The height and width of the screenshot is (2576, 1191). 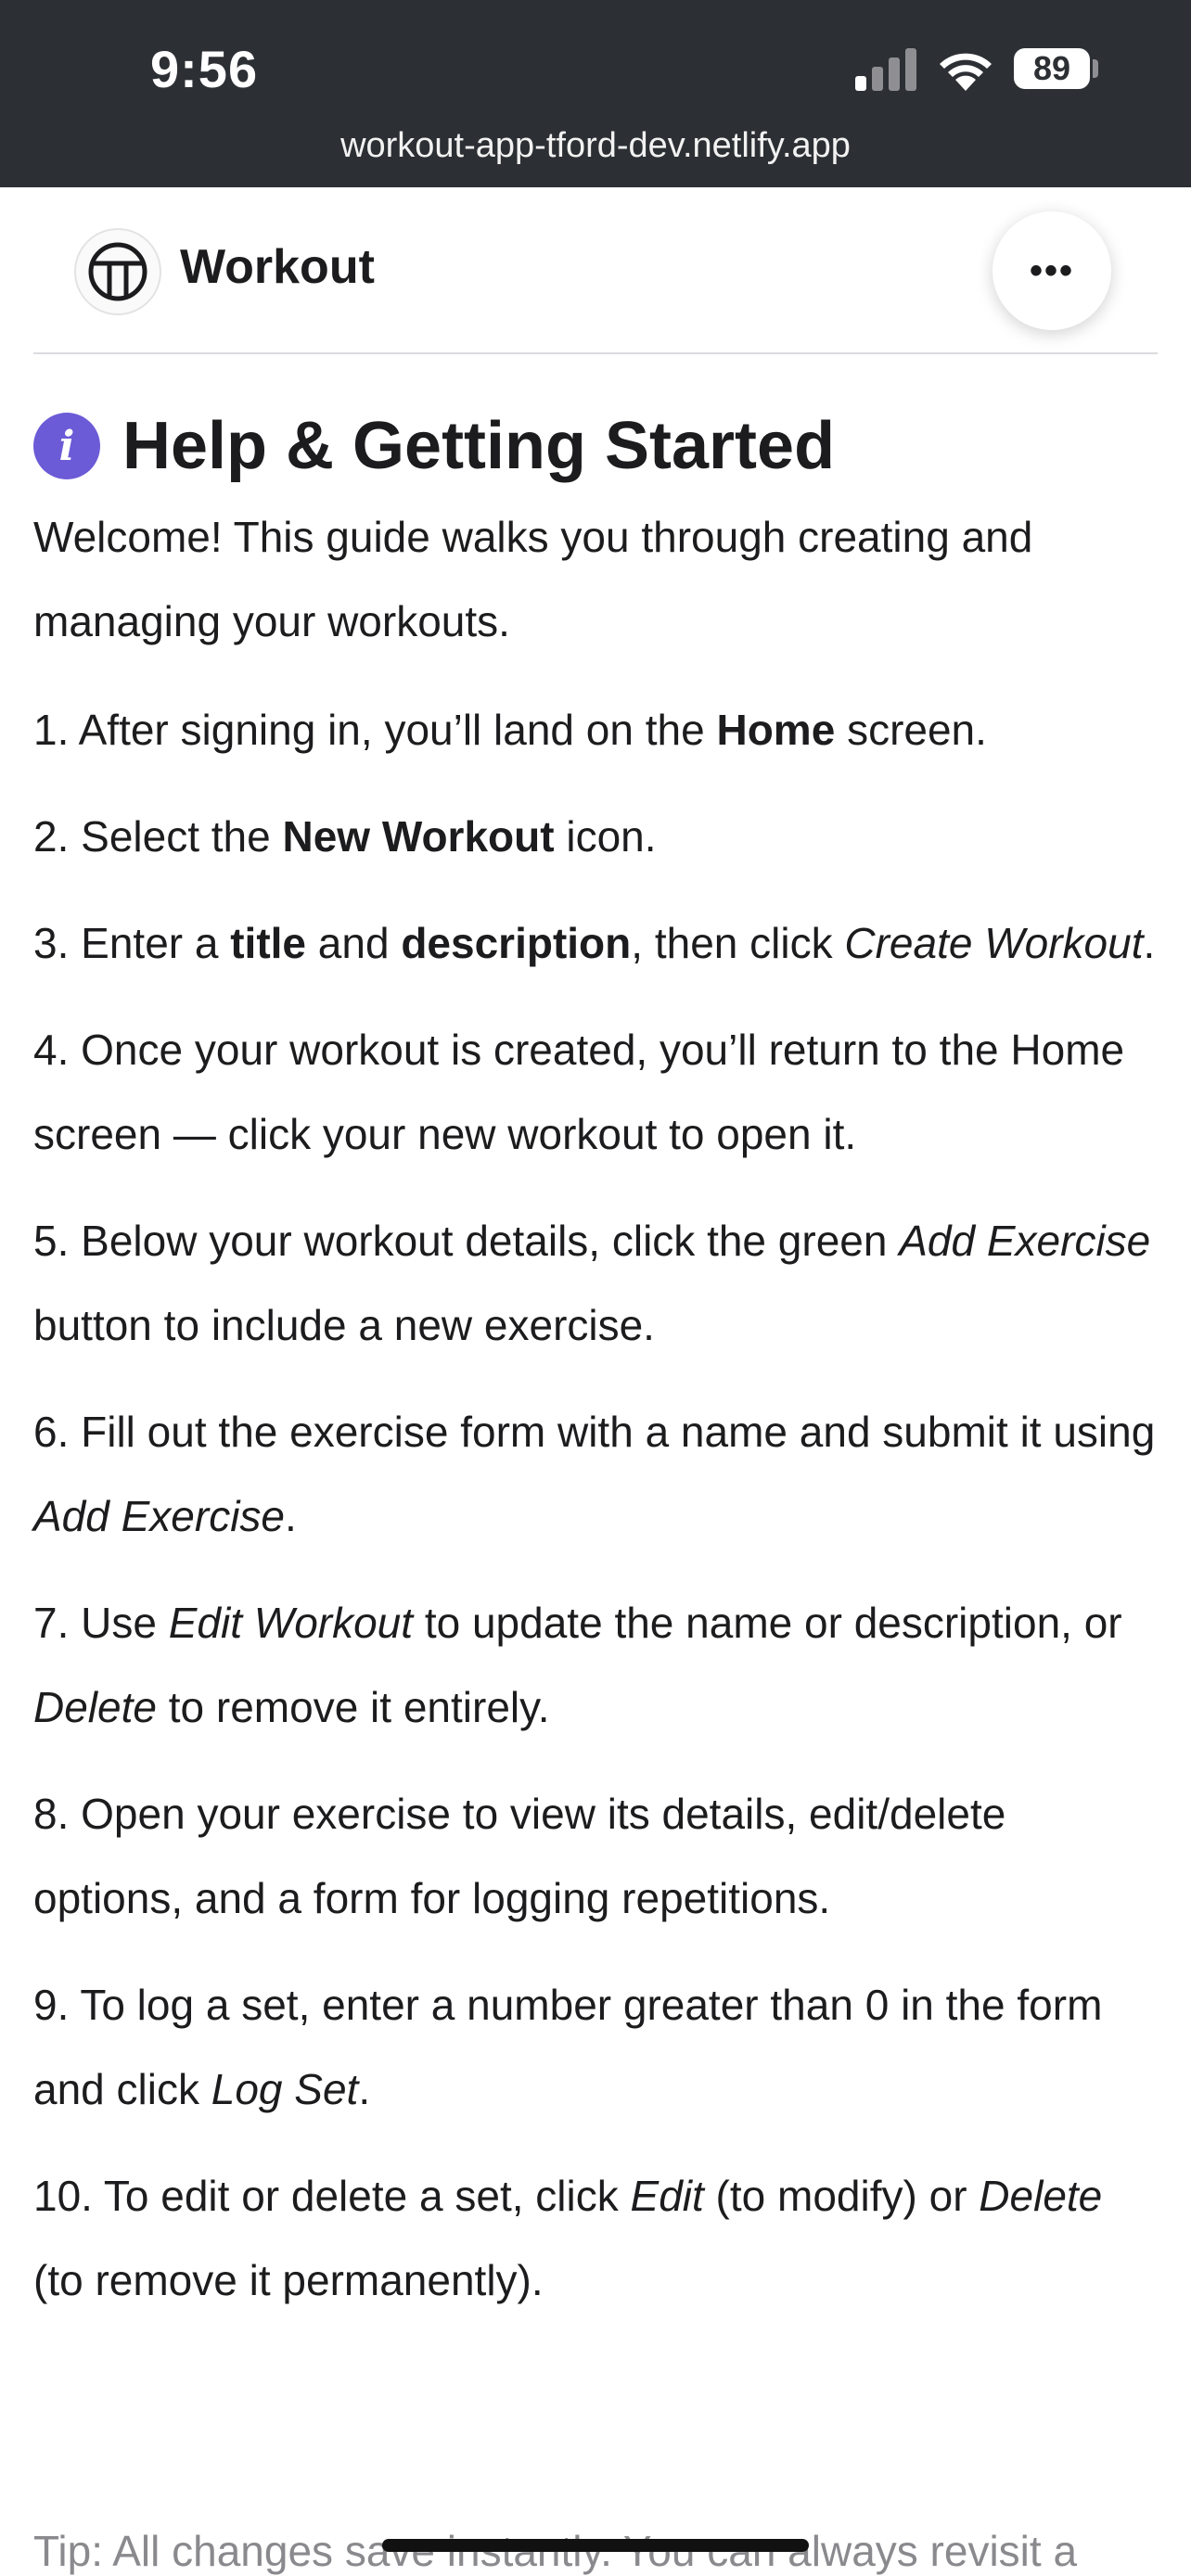 What do you see at coordinates (1095, 68) in the screenshot?
I see `battery-nub` at bounding box center [1095, 68].